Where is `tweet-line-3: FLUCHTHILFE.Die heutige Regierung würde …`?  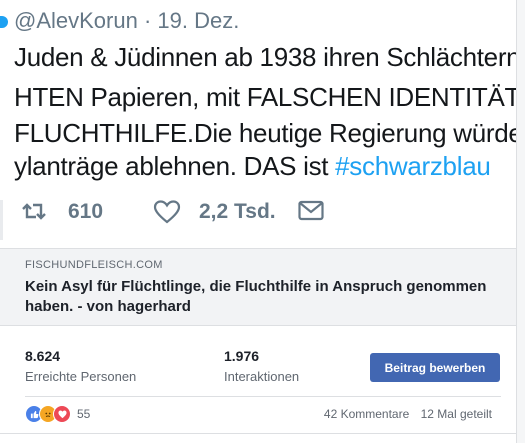
tweet-line-3: FLUCHTHILFE.Die heutige Regierung würde … is located at coordinates (265, 133).